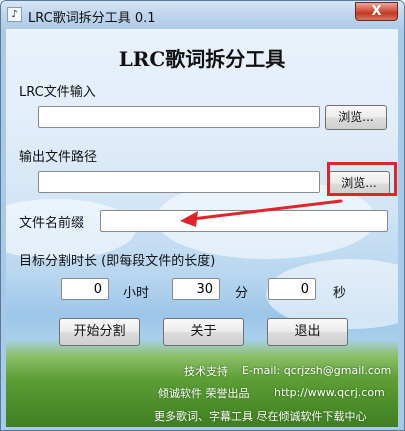  I want to click on hours-unit-label: 小时, so click(136, 293).